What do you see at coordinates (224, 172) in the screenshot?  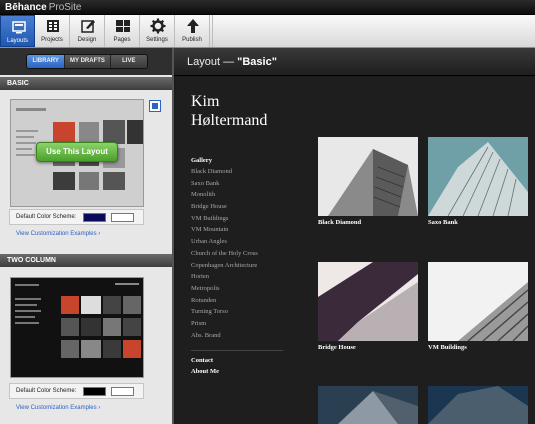 I see `nav-item: Black Diamond` at bounding box center [224, 172].